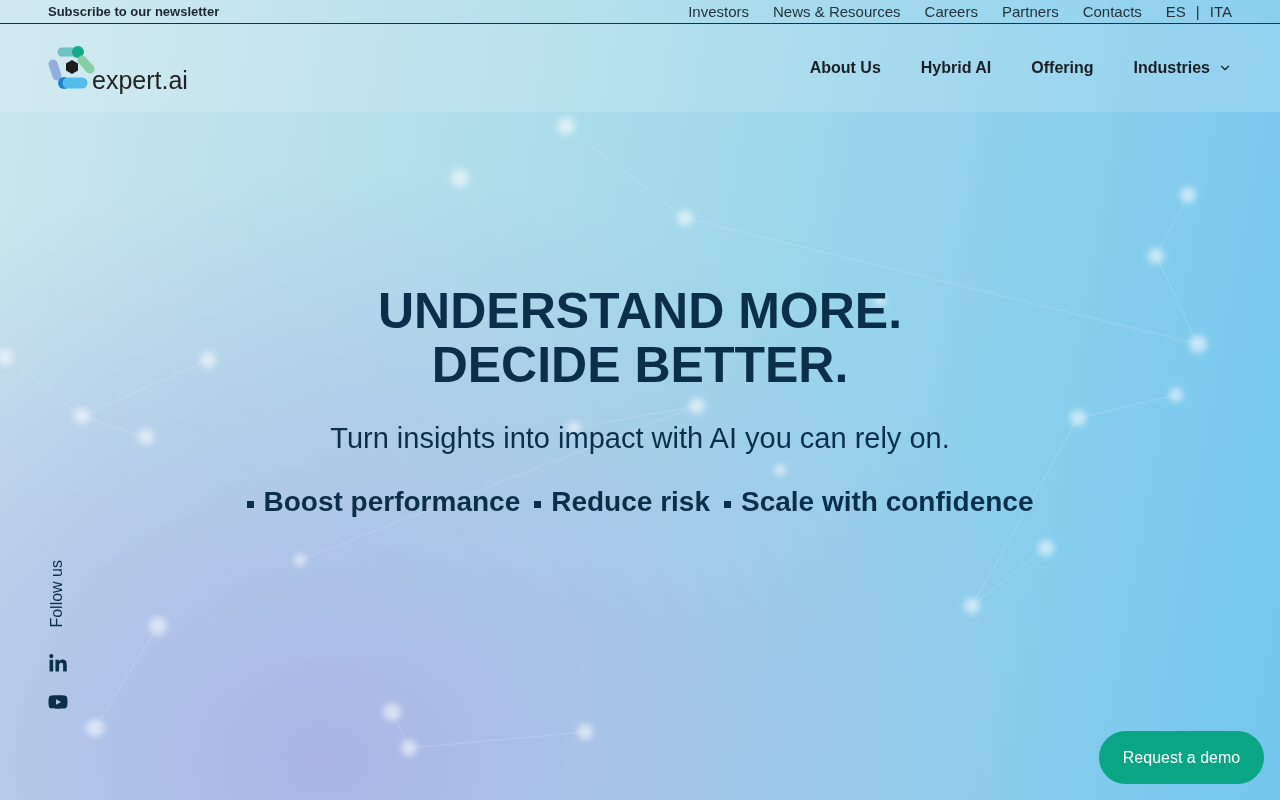 This screenshot has width=1280, height=800. Describe the element at coordinates (1175, 11) in the screenshot. I see `language-link: ES` at that location.